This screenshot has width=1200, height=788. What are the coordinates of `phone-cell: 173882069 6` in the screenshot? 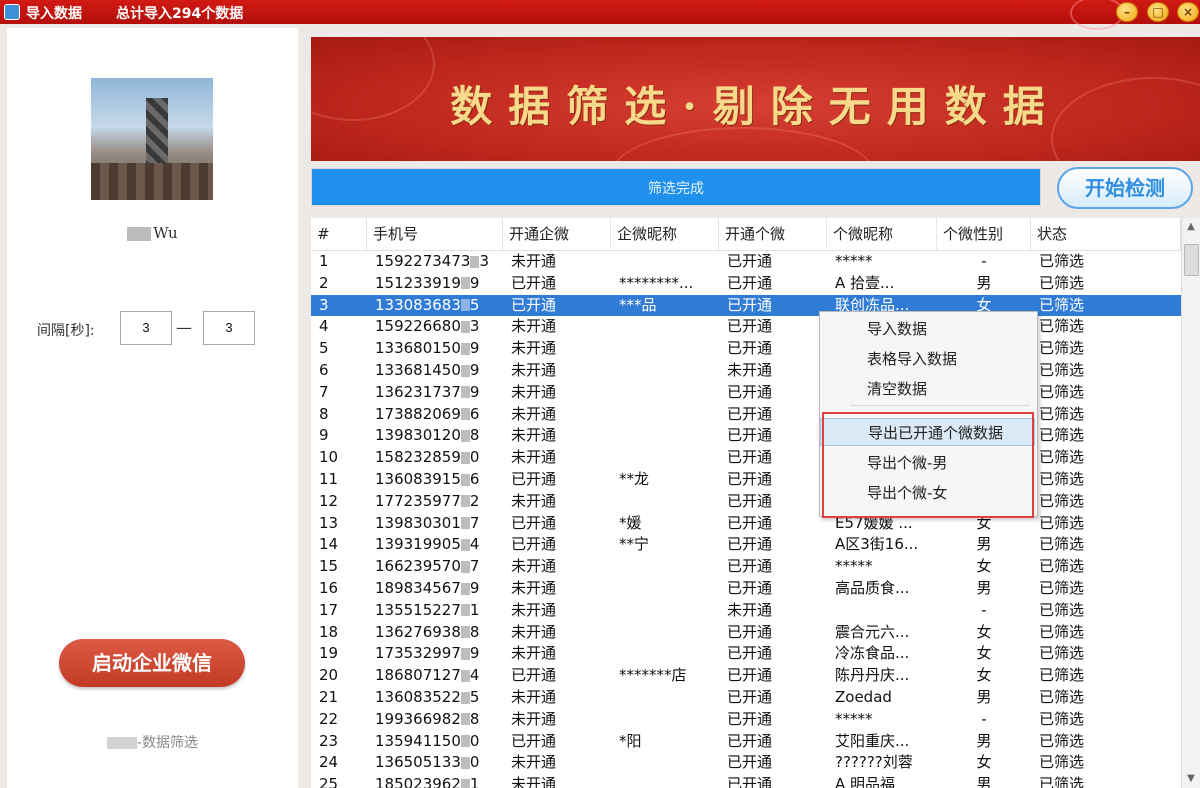 It's located at (439, 414).